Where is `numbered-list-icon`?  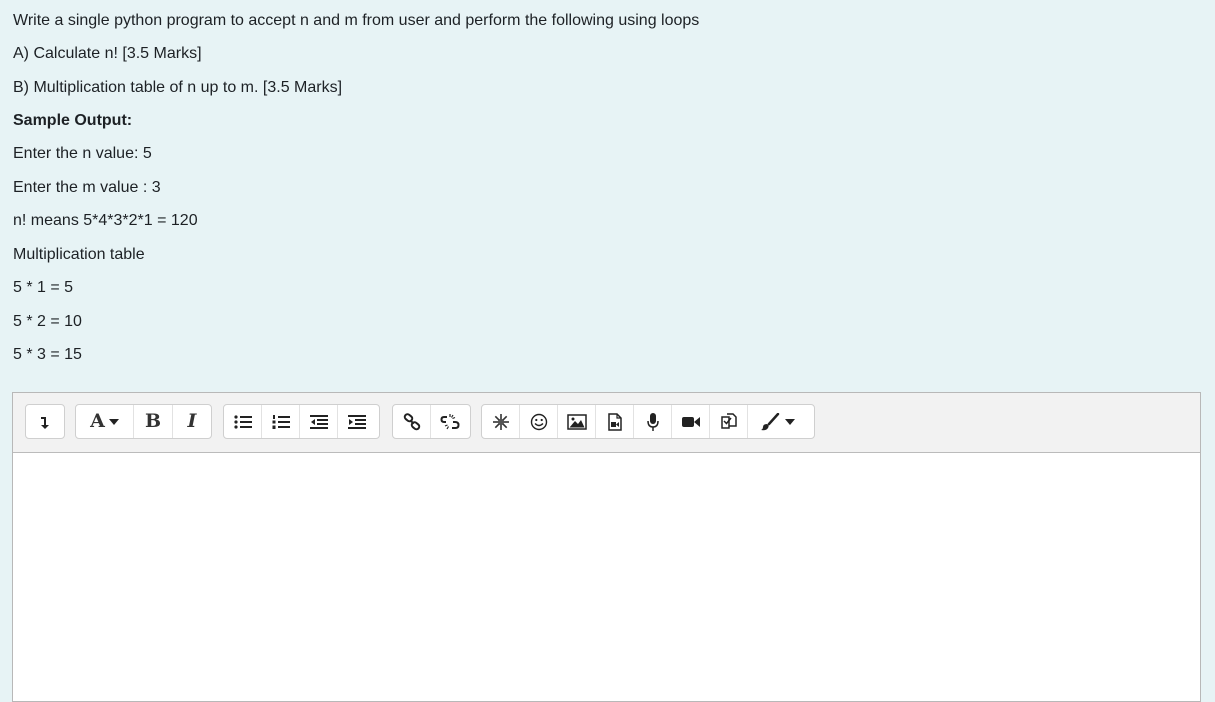 numbered-list-icon is located at coordinates (281, 421).